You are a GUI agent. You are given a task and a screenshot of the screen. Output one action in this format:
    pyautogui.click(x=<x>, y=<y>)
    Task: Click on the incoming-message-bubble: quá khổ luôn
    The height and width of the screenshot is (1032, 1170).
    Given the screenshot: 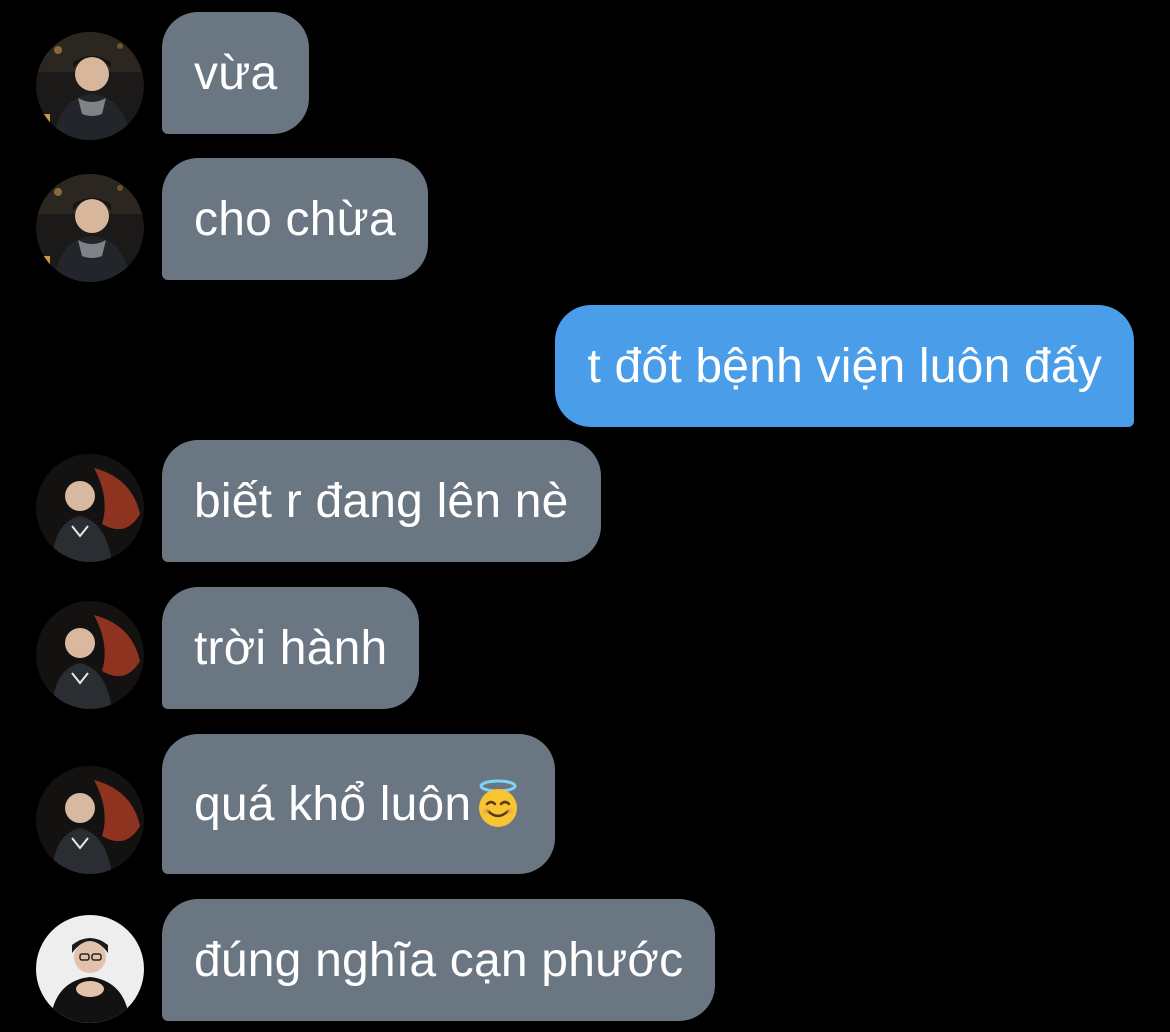 What is the action you would take?
    pyautogui.click(x=359, y=804)
    